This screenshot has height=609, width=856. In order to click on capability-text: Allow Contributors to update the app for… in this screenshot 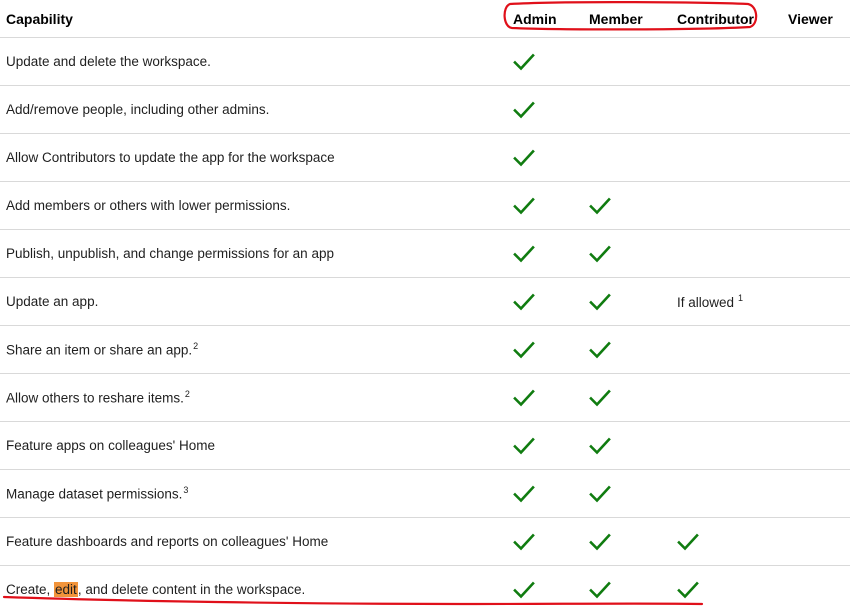, I will do `click(170, 157)`.